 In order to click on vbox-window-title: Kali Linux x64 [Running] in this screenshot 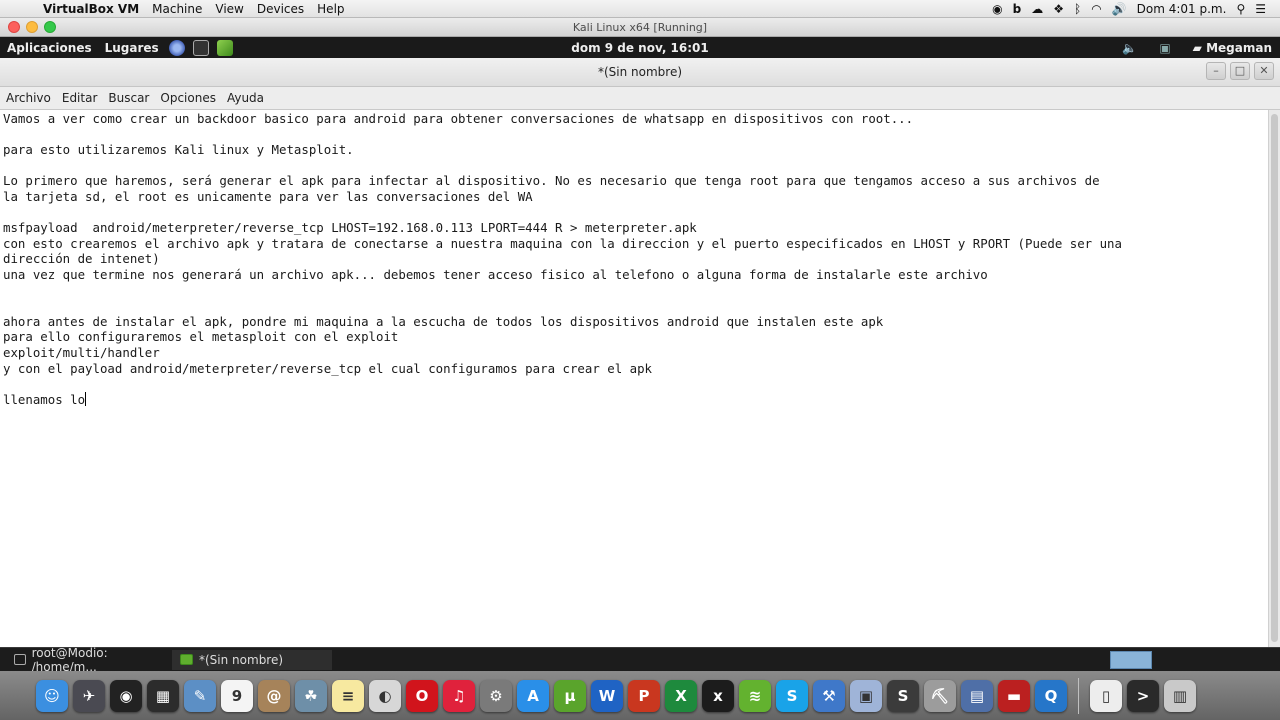, I will do `click(640, 27)`.